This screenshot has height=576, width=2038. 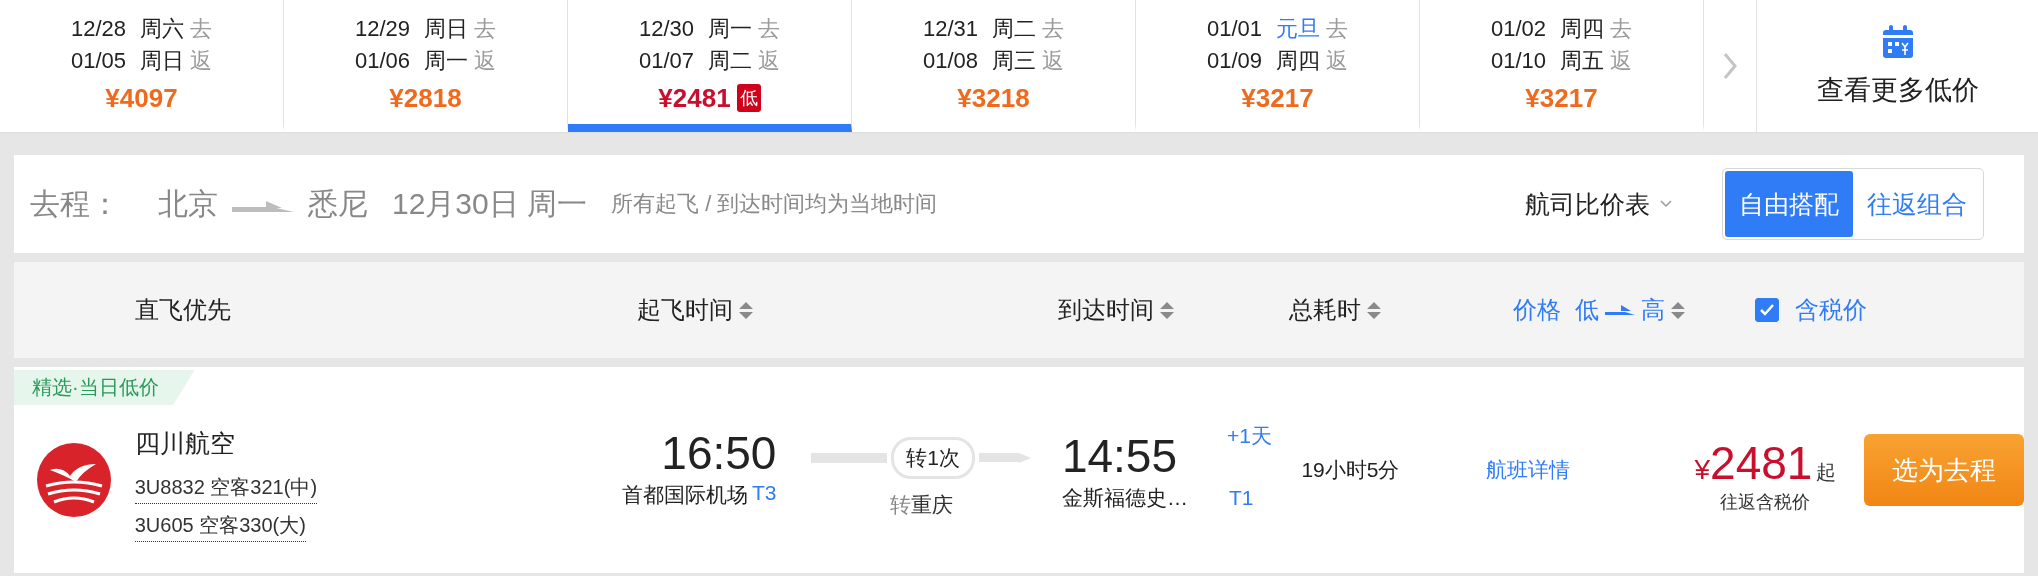 What do you see at coordinates (1761, 463) in the screenshot?
I see `price-amount: 2481` at bounding box center [1761, 463].